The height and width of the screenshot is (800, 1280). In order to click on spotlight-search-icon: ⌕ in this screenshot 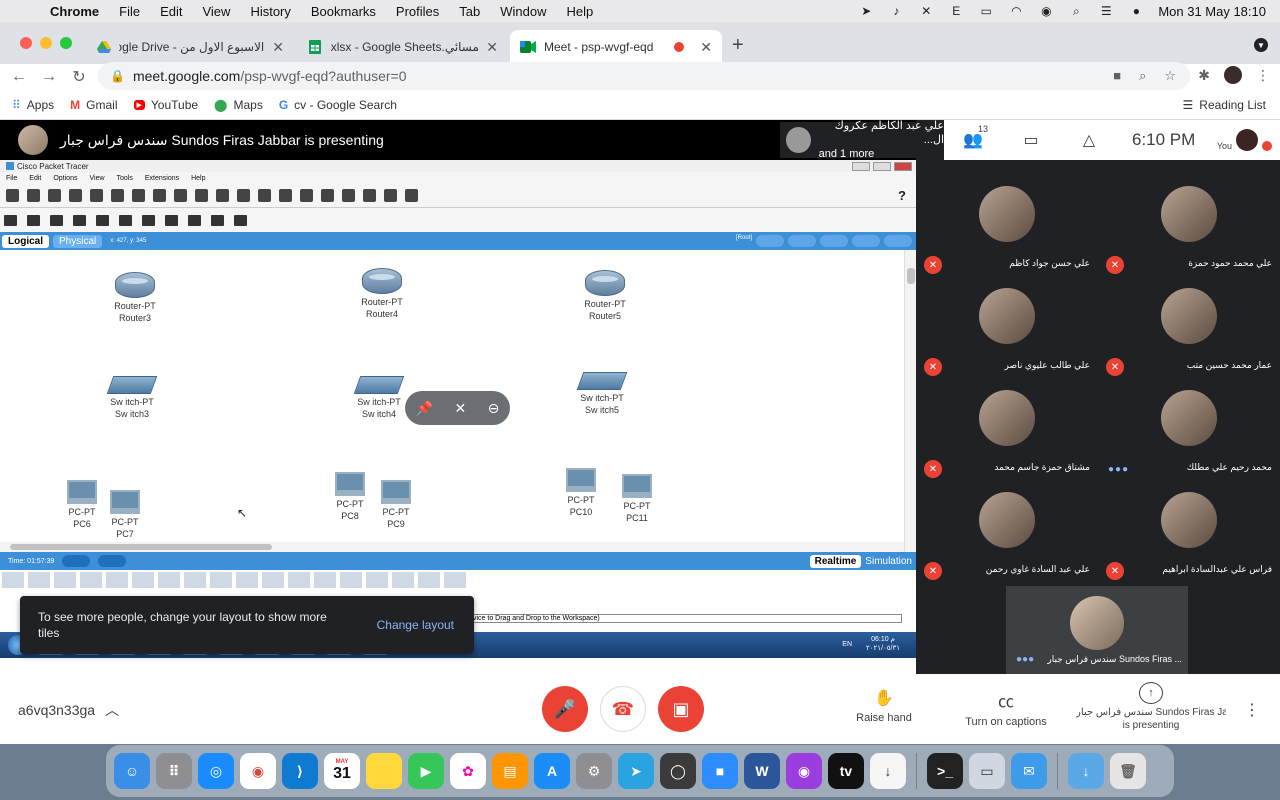, I will do `click(1076, 11)`.